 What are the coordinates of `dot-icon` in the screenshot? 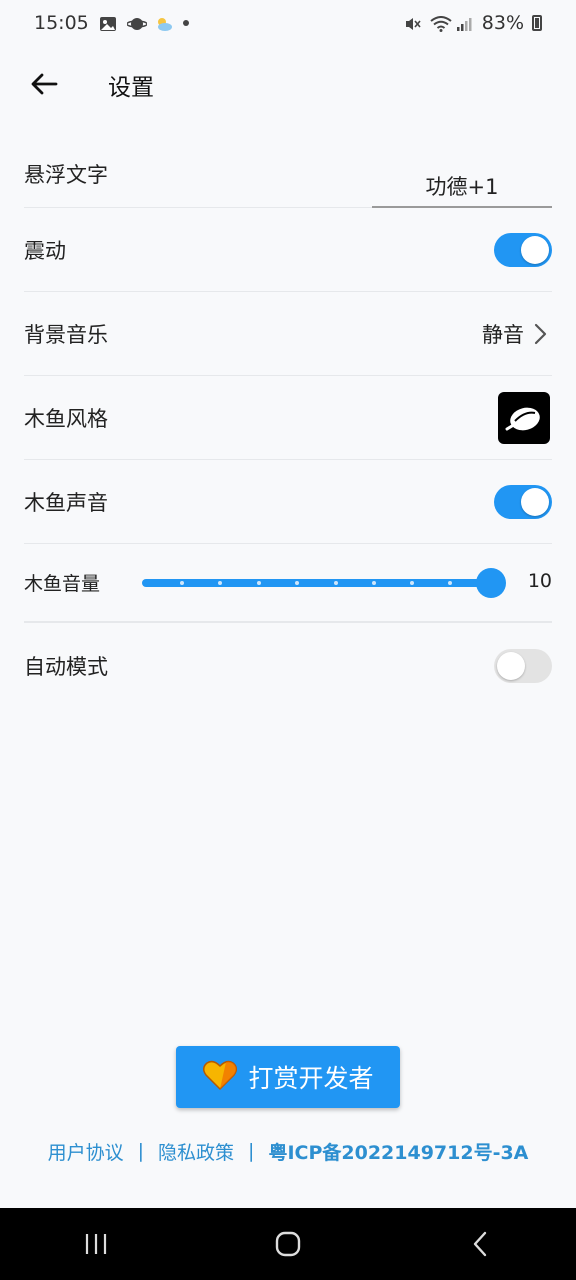 It's located at (185, 23).